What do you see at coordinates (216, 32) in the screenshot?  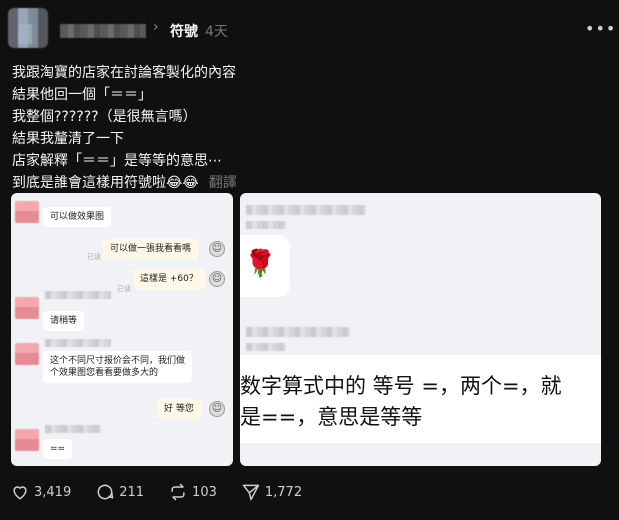 I see `post-time: 4天` at bounding box center [216, 32].